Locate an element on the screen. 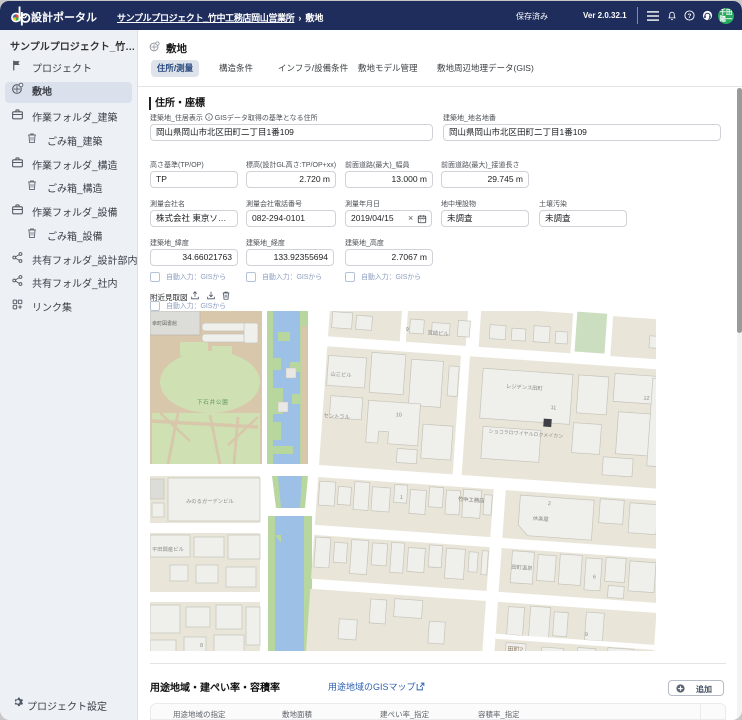  svg-text: 幸町図書館 is located at coordinates (164, 323).